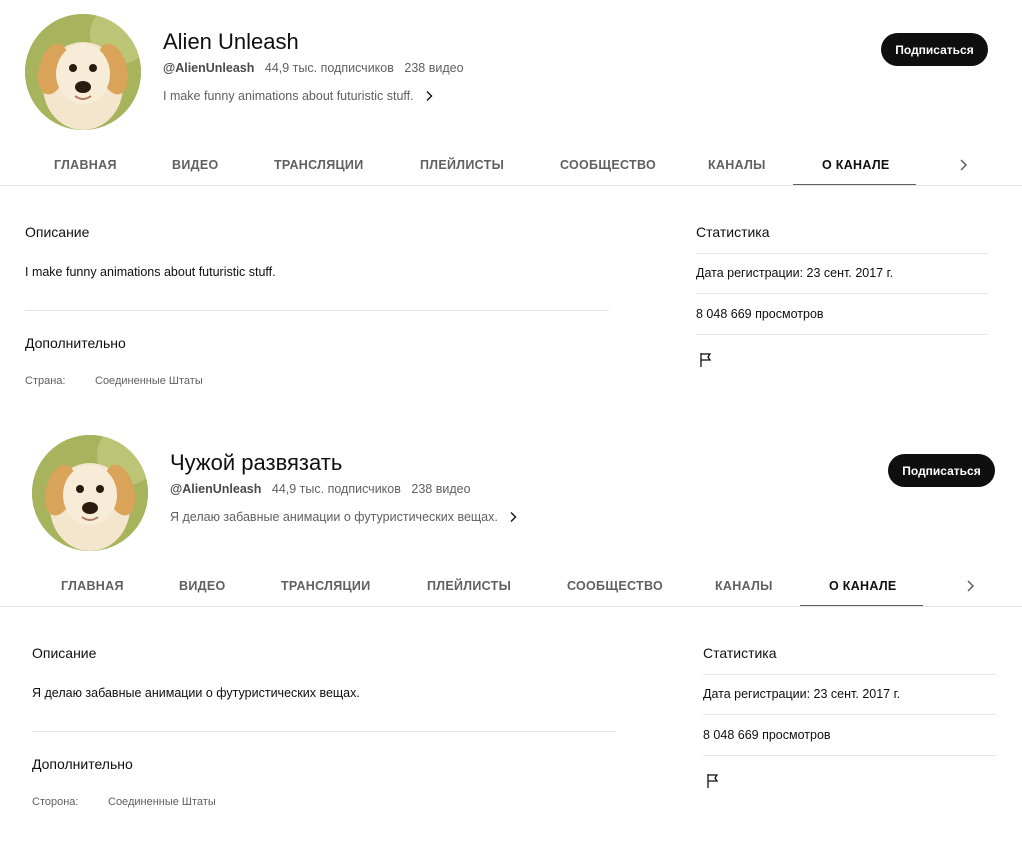  What do you see at coordinates (45, 381) in the screenshot?
I see `country-label: Страна:` at bounding box center [45, 381].